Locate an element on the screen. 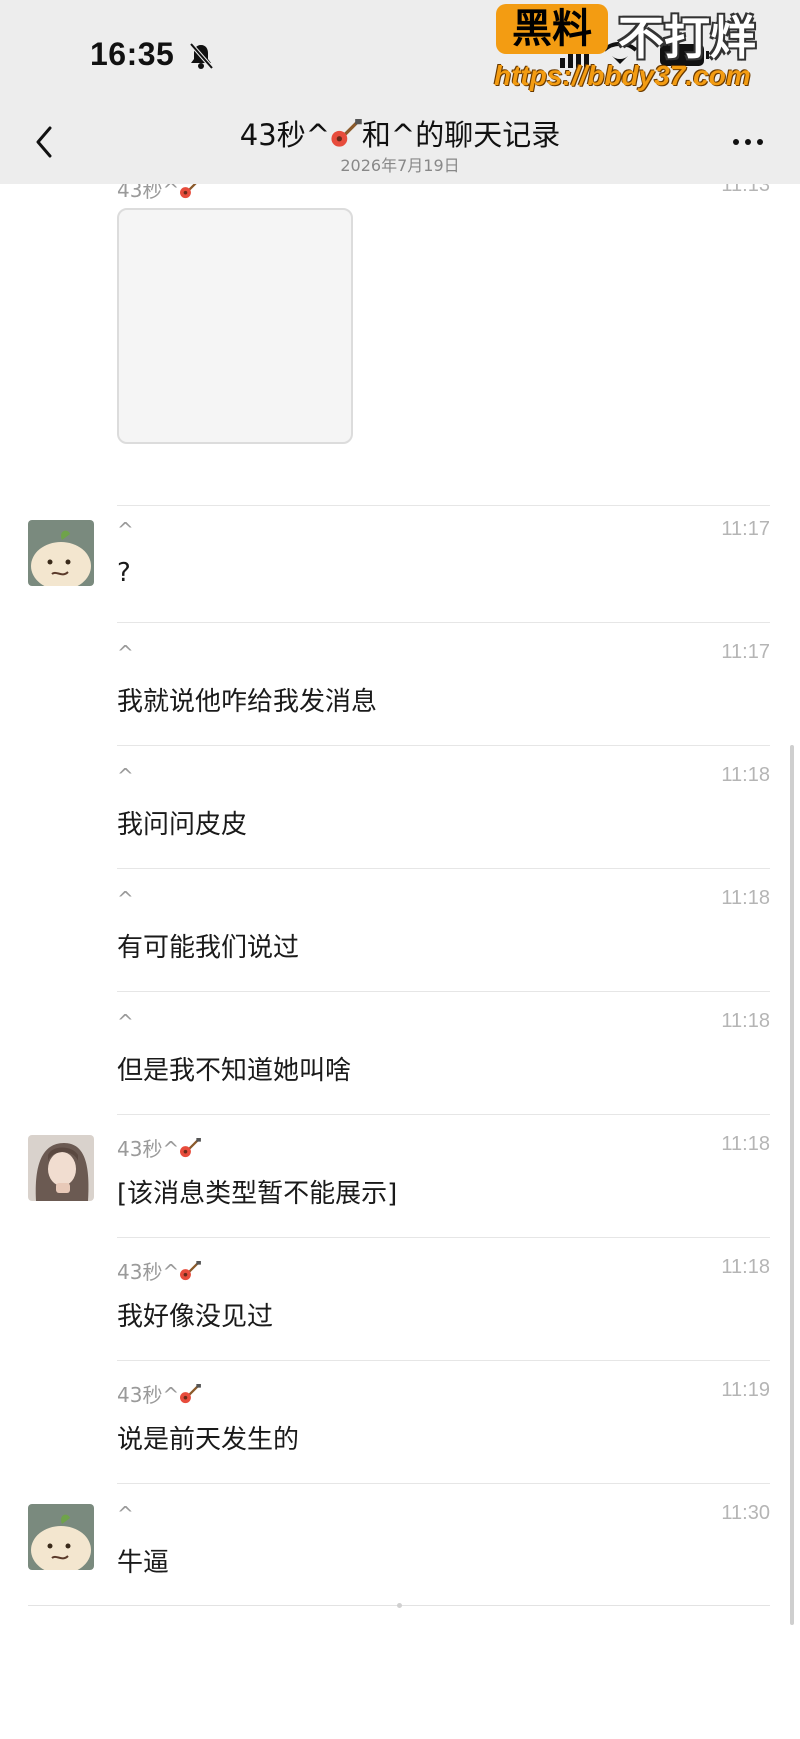 The height and width of the screenshot is (1739, 800). end-dot is located at coordinates (399, 1605).